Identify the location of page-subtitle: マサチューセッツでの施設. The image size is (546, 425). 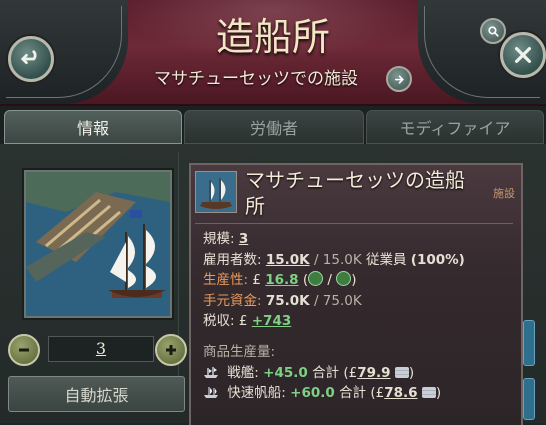
(256, 79).